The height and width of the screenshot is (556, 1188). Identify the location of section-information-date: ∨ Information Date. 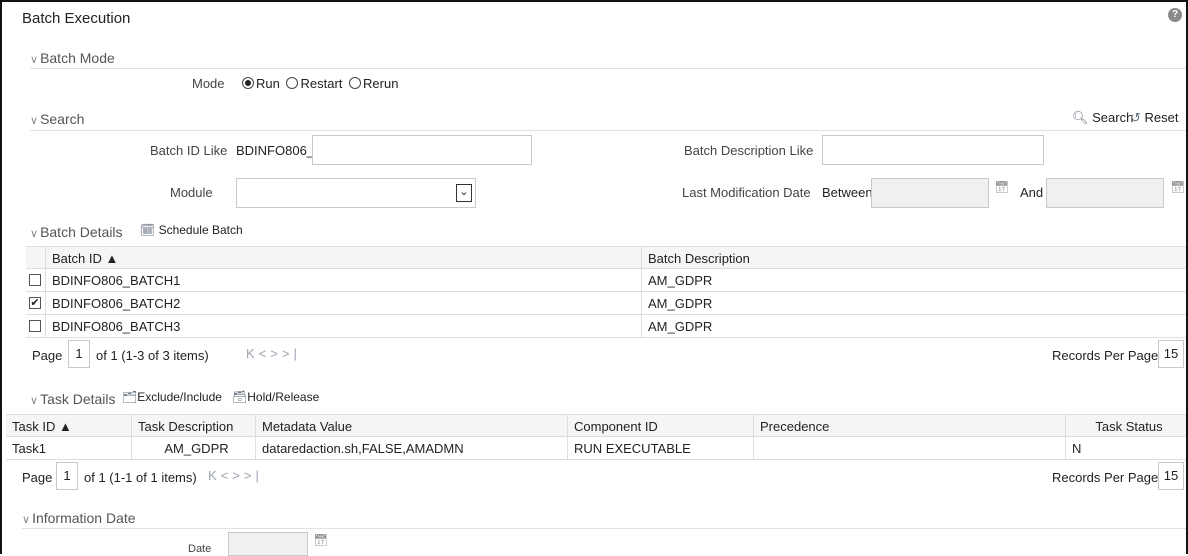
(79, 518).